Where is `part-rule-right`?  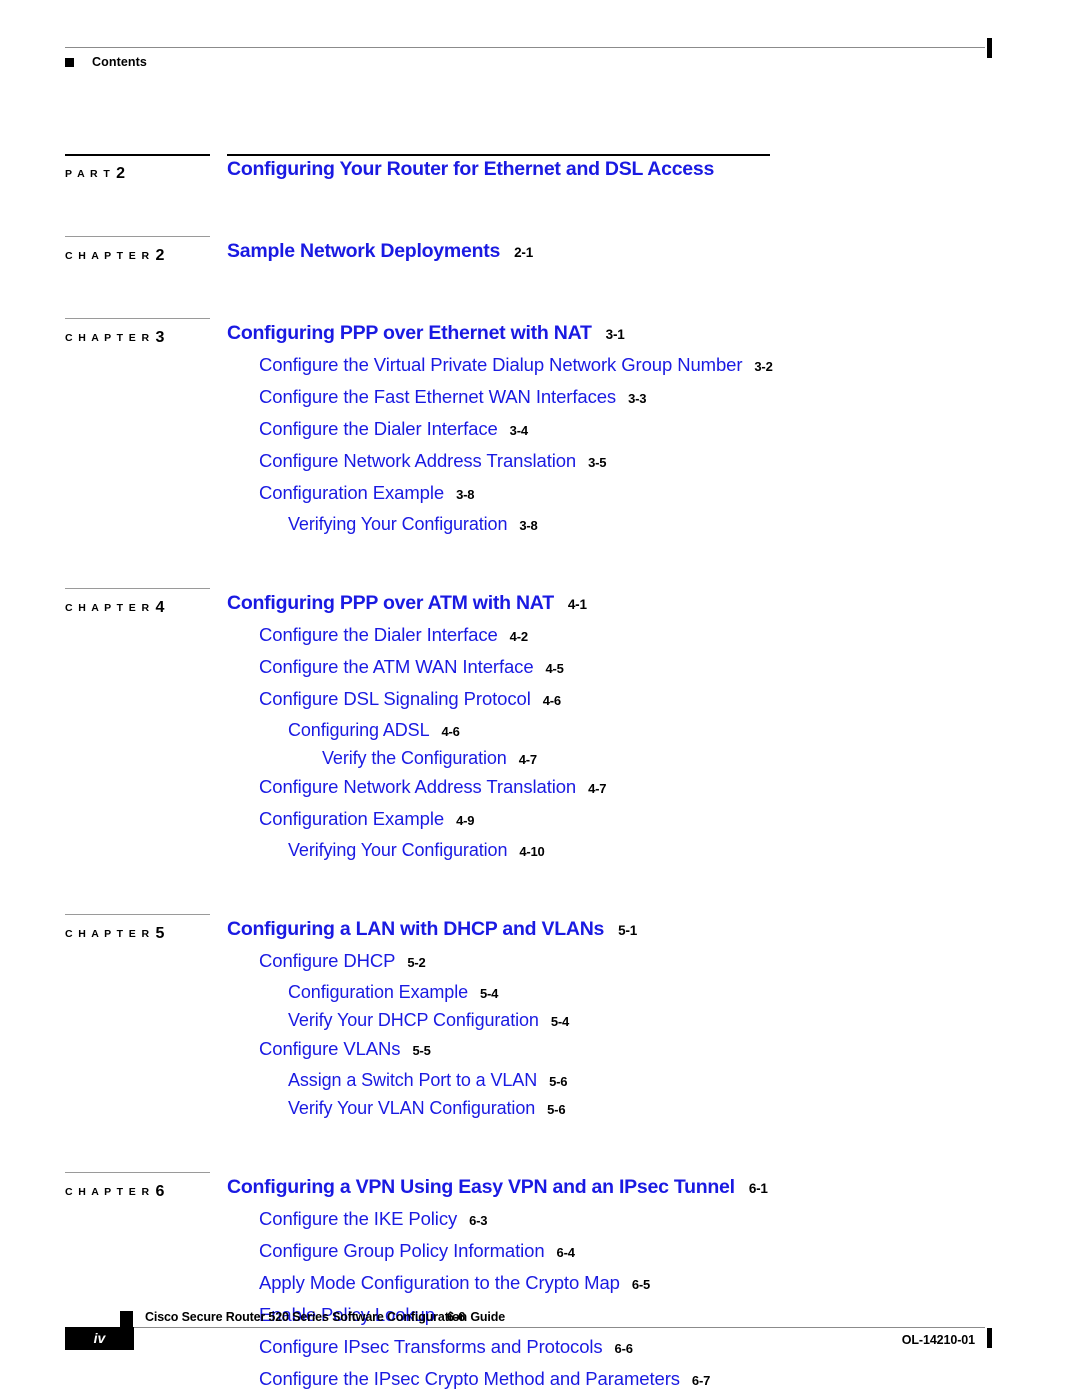 part-rule-right is located at coordinates (498, 155).